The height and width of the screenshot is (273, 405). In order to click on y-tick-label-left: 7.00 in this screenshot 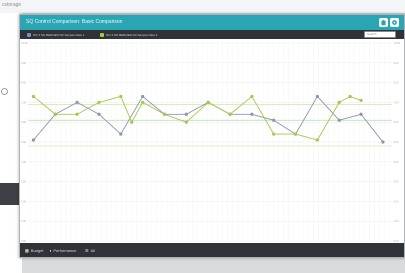, I will do `click(24, 102)`.